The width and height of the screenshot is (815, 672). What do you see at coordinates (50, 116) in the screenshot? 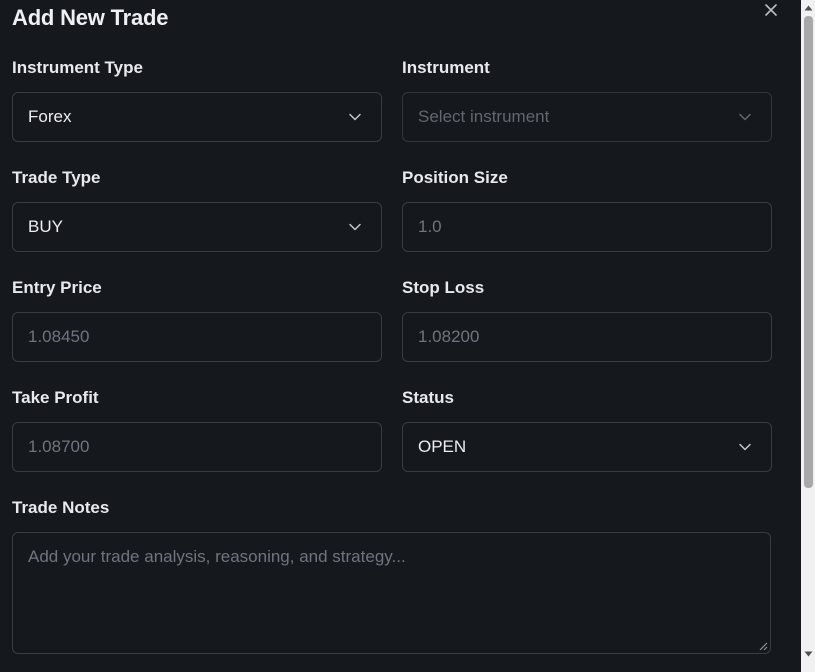
I see `instrument-type-value: Forex` at bounding box center [50, 116].